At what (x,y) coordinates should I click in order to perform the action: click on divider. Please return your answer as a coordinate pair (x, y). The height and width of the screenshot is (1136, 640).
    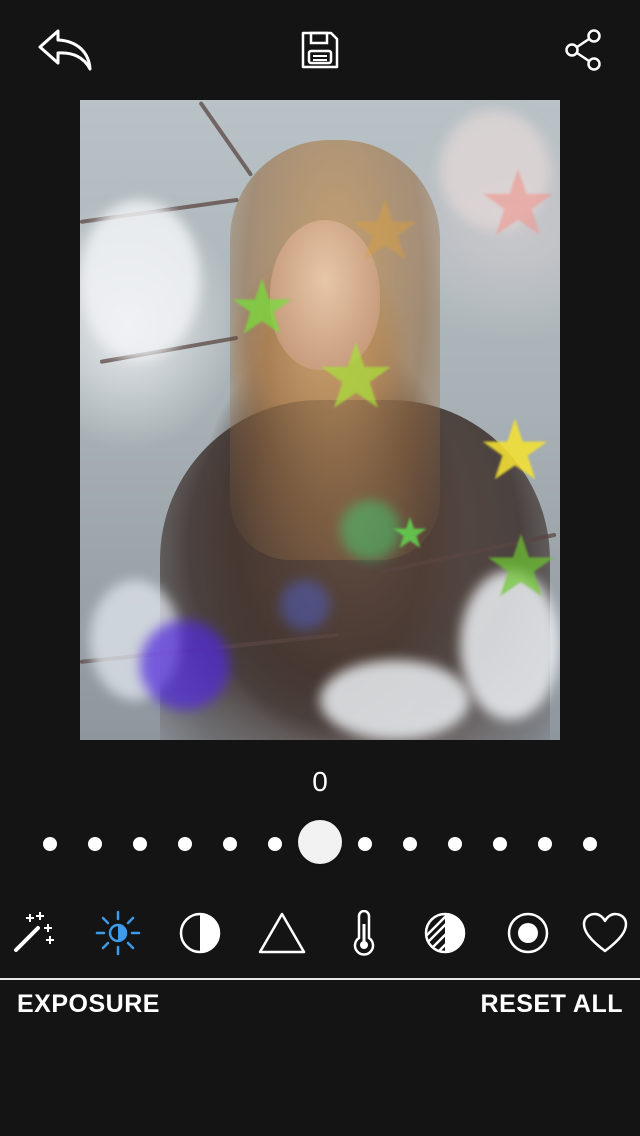
    Looking at the image, I should click on (320, 979).